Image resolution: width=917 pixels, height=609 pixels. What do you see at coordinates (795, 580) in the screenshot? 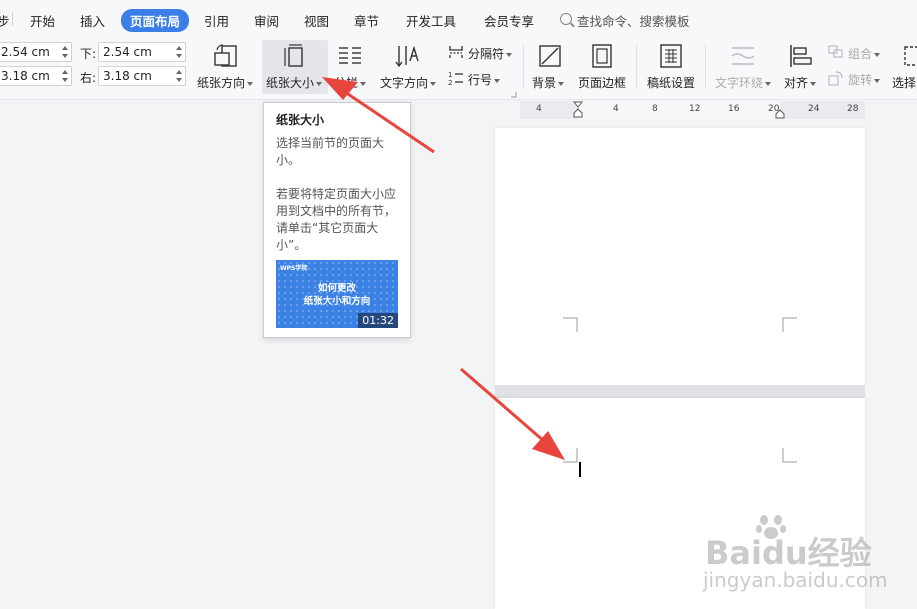
I see `baidu-watermark-url: jingyan.baidu.com` at bounding box center [795, 580].